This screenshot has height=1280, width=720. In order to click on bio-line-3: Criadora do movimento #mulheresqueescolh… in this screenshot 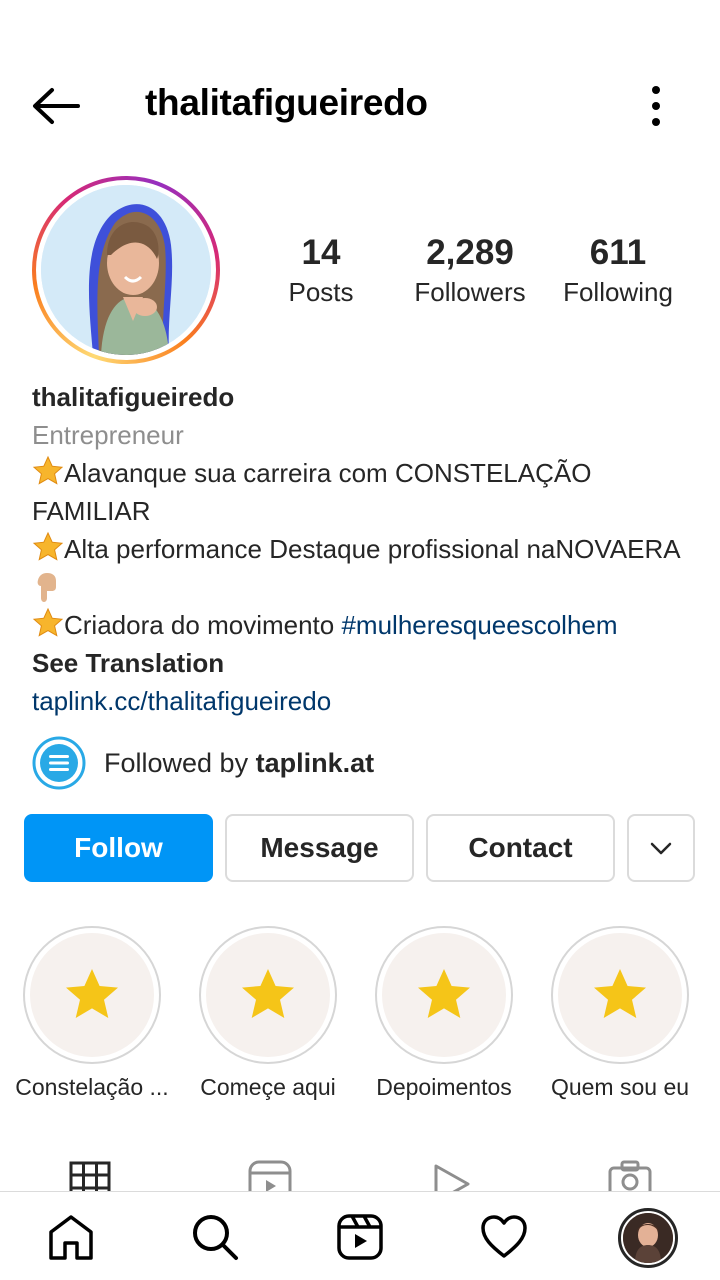, I will do `click(367, 625)`.